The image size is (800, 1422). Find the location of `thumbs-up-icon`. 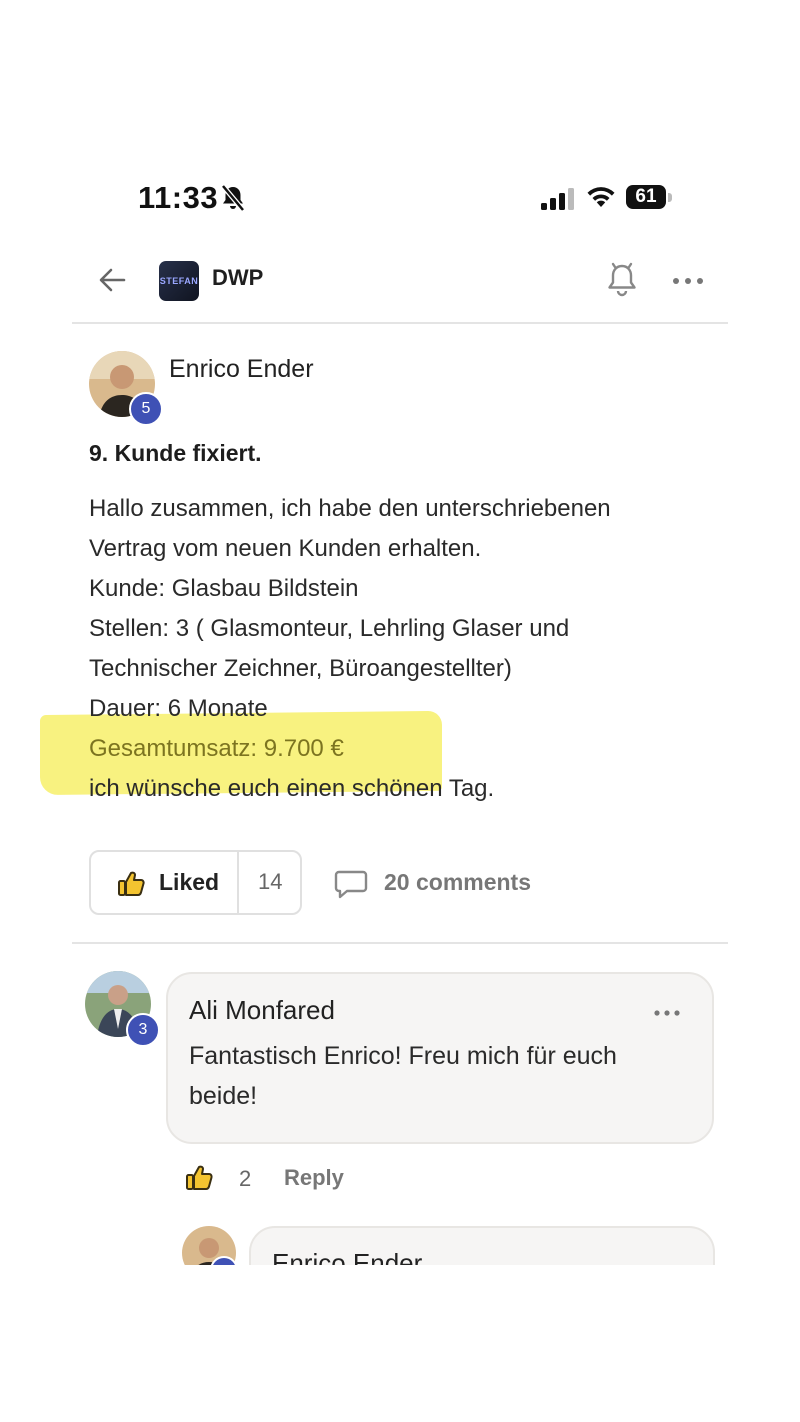

thumbs-up-icon is located at coordinates (132, 885).